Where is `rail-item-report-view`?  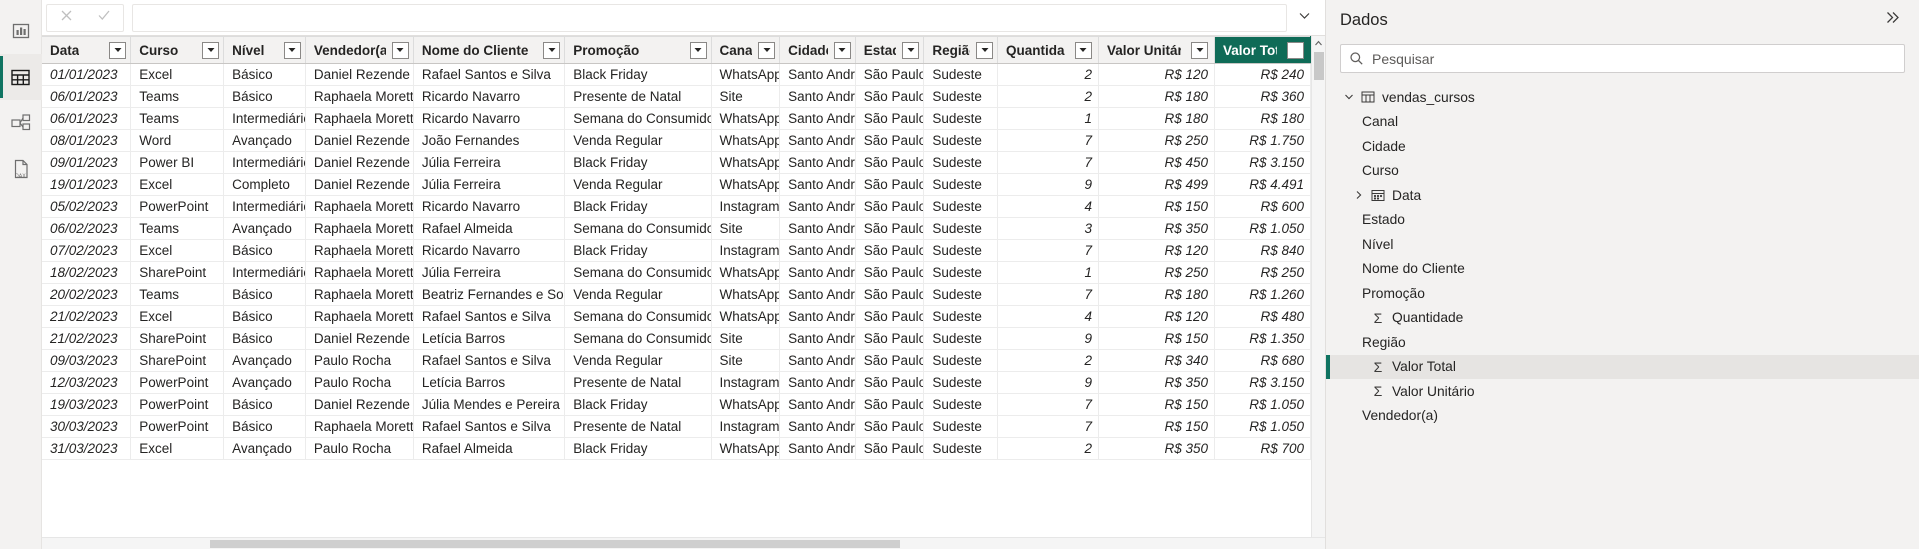 rail-item-report-view is located at coordinates (21, 31).